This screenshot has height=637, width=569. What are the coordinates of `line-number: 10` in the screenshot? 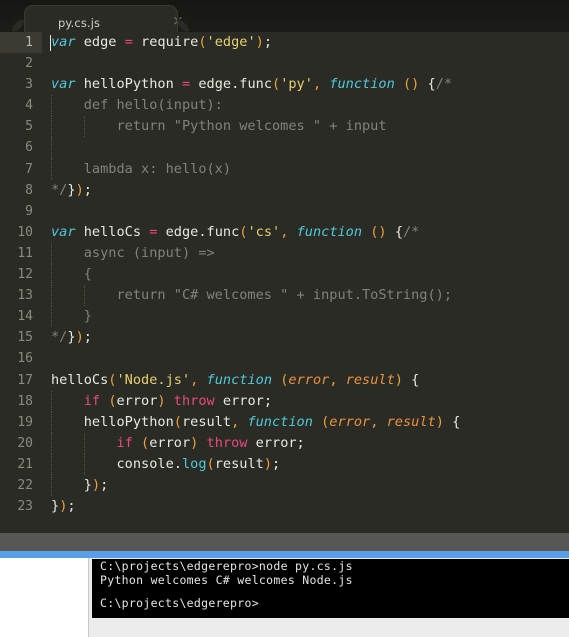 It's located at (25, 232).